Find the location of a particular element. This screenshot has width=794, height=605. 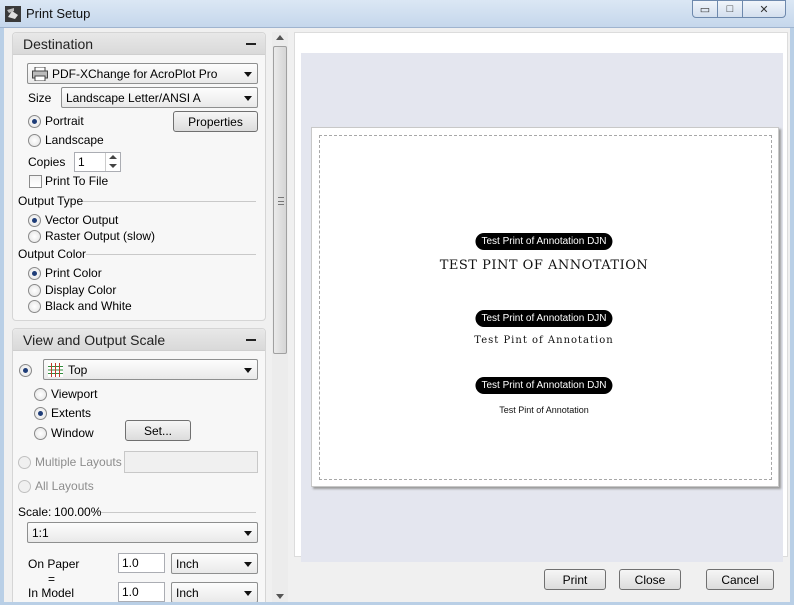

in-model-unit-select: Inch is located at coordinates (214, 592).